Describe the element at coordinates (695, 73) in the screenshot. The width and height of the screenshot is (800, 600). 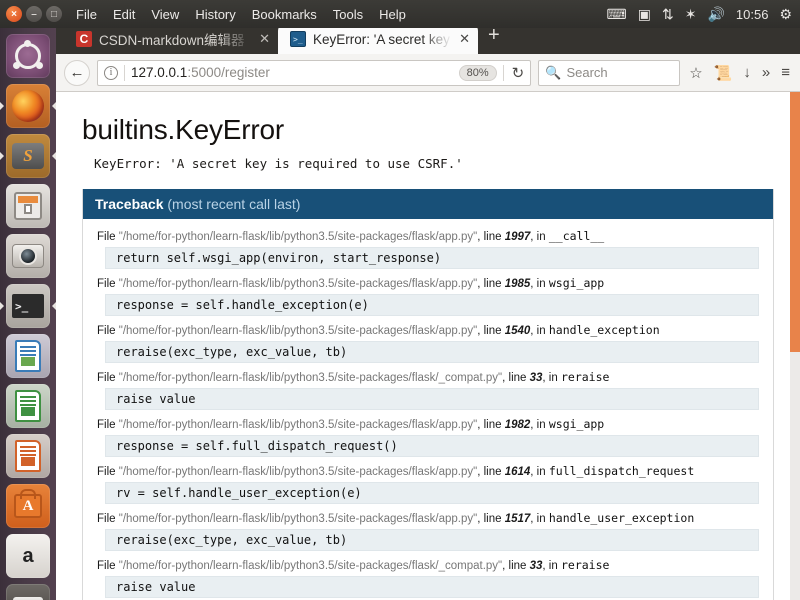
I see `bookmark-star-icon: ☆` at that location.